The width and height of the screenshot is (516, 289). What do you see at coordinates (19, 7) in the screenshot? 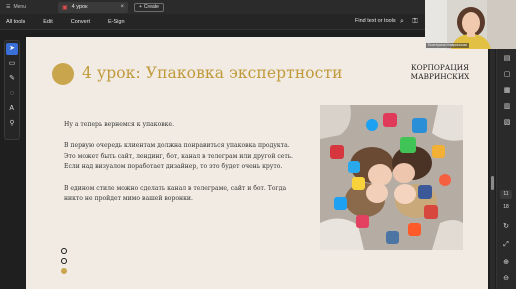
I see `menu-label: Menu` at bounding box center [19, 7].